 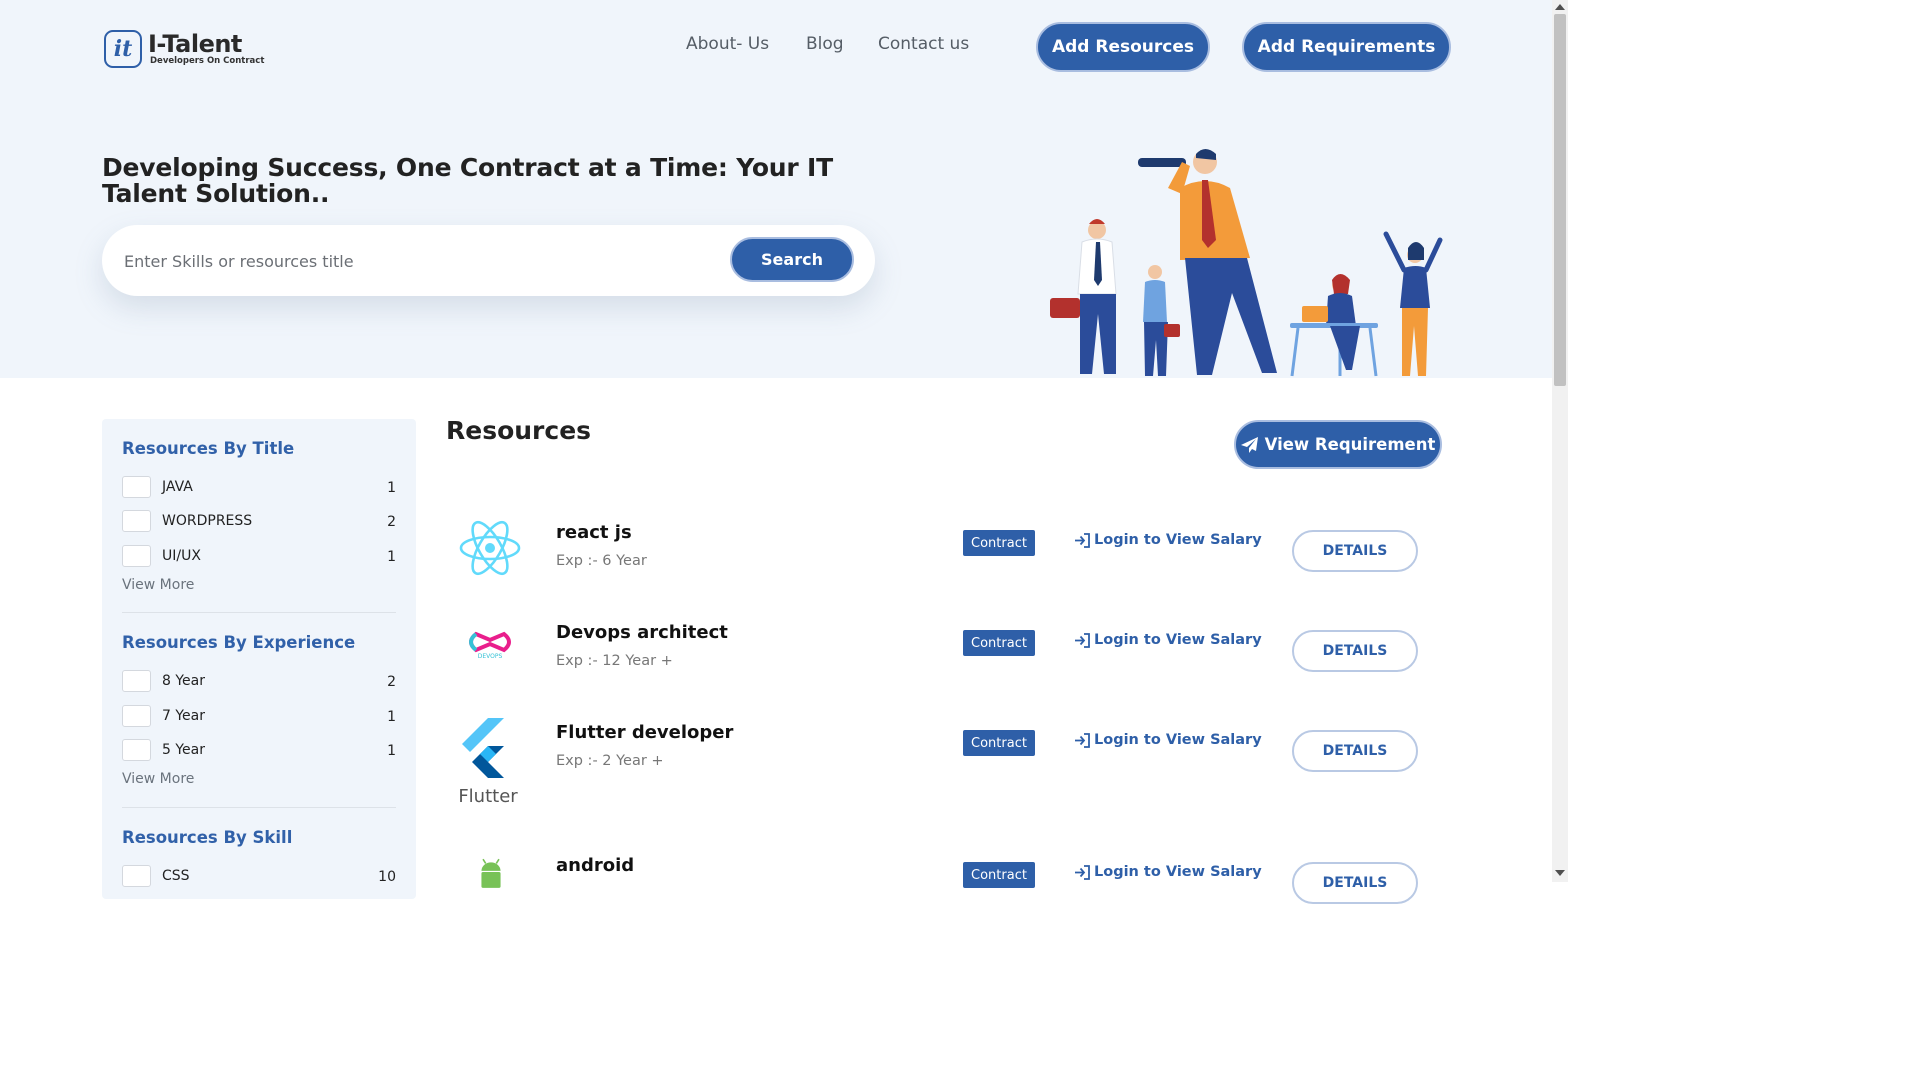 I want to click on site-logo: it I-Talent Developers On Contract, so click(x=184, y=49).